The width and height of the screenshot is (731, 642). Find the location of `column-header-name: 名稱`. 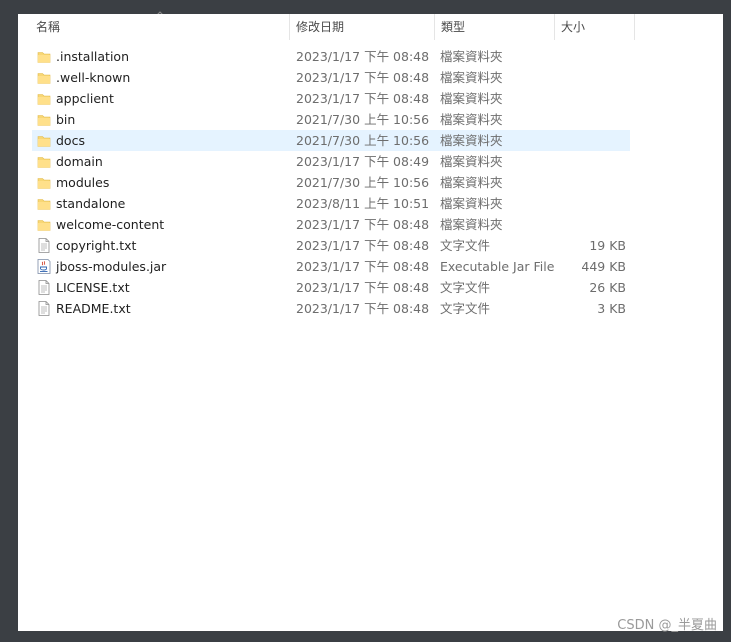

column-header-name: 名稱 is located at coordinates (160, 27).